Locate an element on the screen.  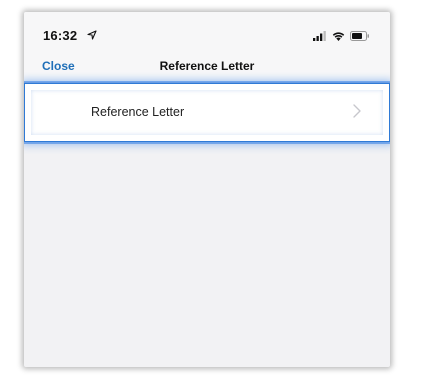
location-arrow-icon is located at coordinates (92, 35).